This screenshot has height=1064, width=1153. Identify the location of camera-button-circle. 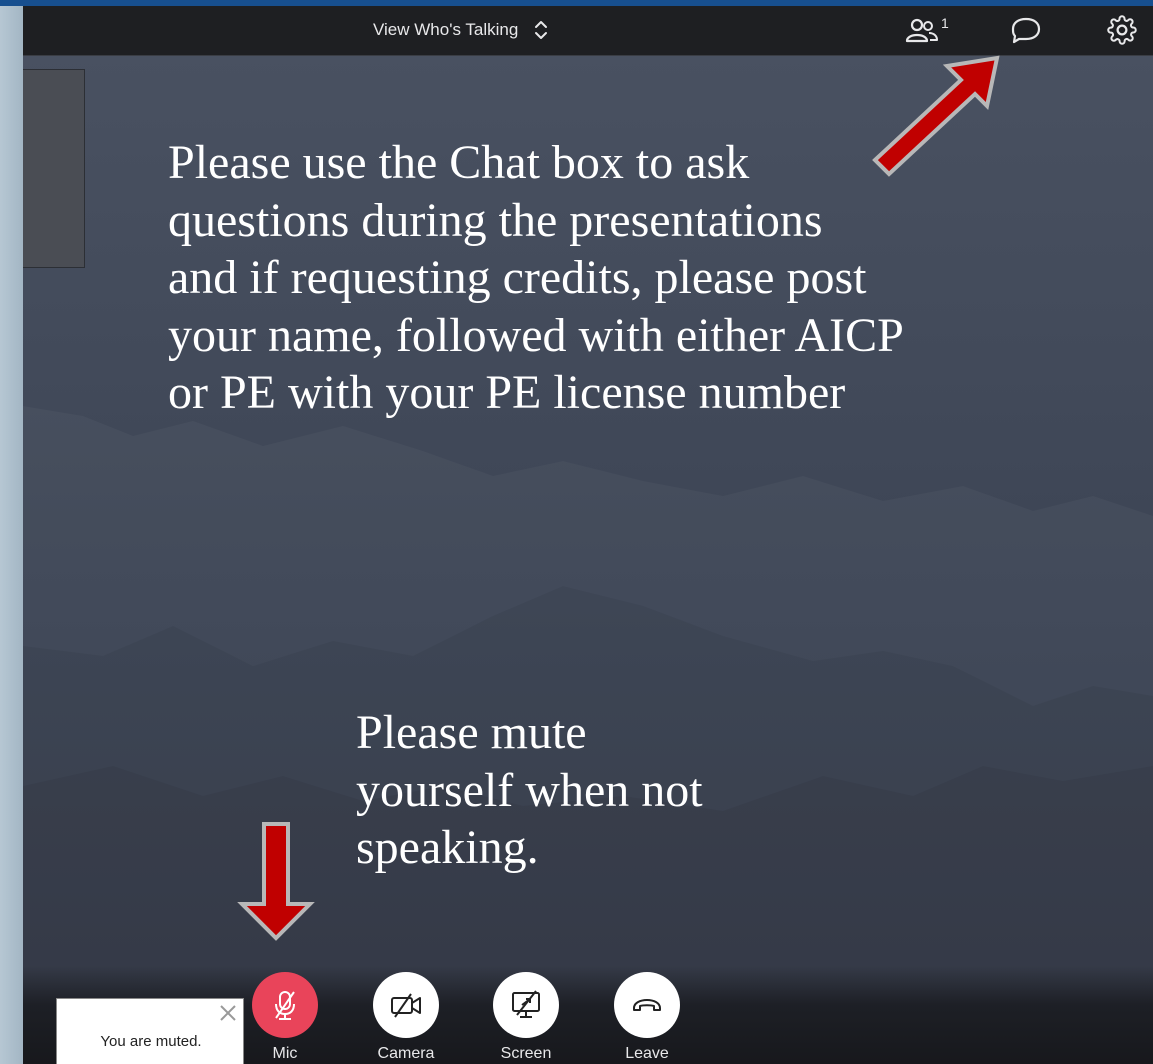
(406, 1005).